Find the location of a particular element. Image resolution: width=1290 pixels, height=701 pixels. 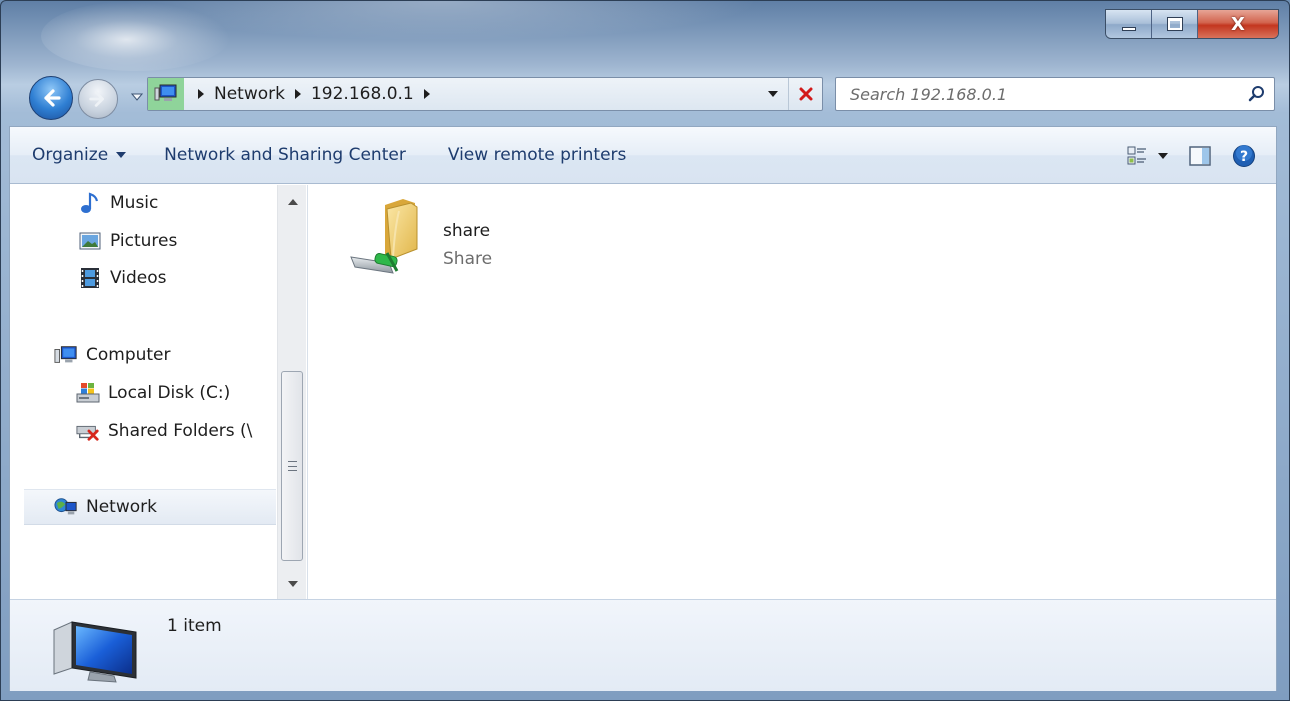

nav-item-network: Network is located at coordinates (150, 507).